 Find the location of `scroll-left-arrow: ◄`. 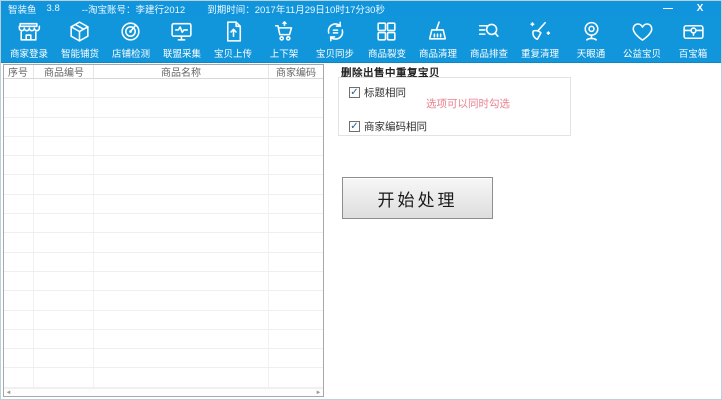

scroll-left-arrow: ◄ is located at coordinates (8, 393).